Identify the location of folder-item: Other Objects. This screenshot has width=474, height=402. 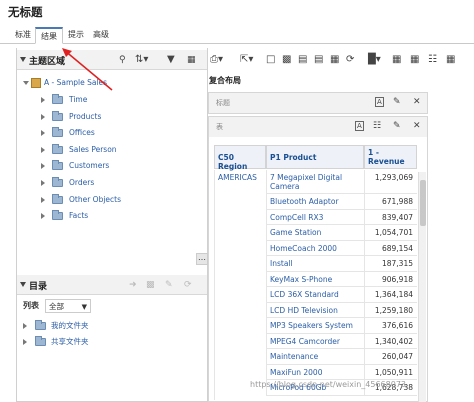
(121, 199).